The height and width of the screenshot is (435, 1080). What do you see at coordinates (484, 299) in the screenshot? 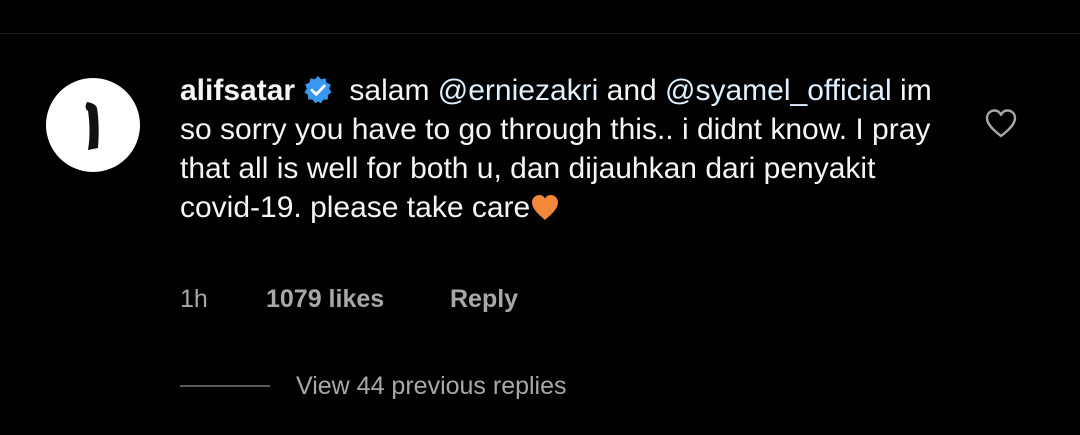
I see `reply-button: Reply` at bounding box center [484, 299].